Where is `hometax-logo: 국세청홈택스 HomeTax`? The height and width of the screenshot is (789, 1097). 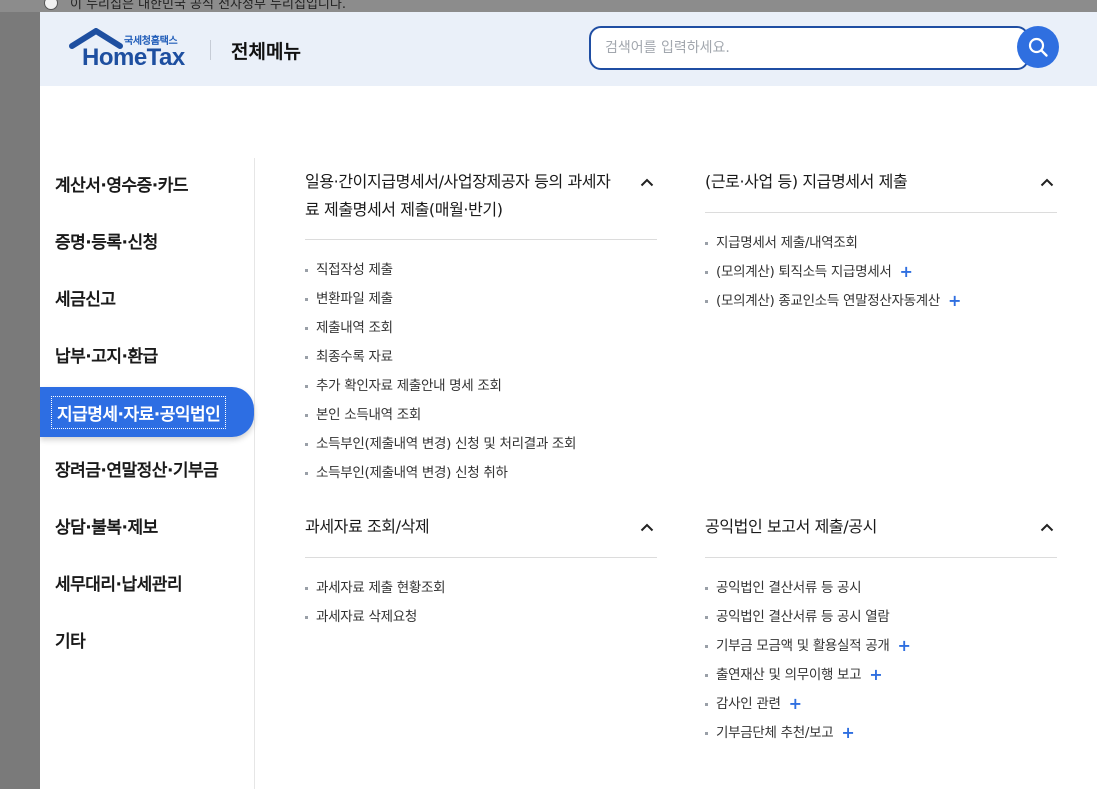 hometax-logo: 국세청홈택스 HomeTax is located at coordinates (129, 50).